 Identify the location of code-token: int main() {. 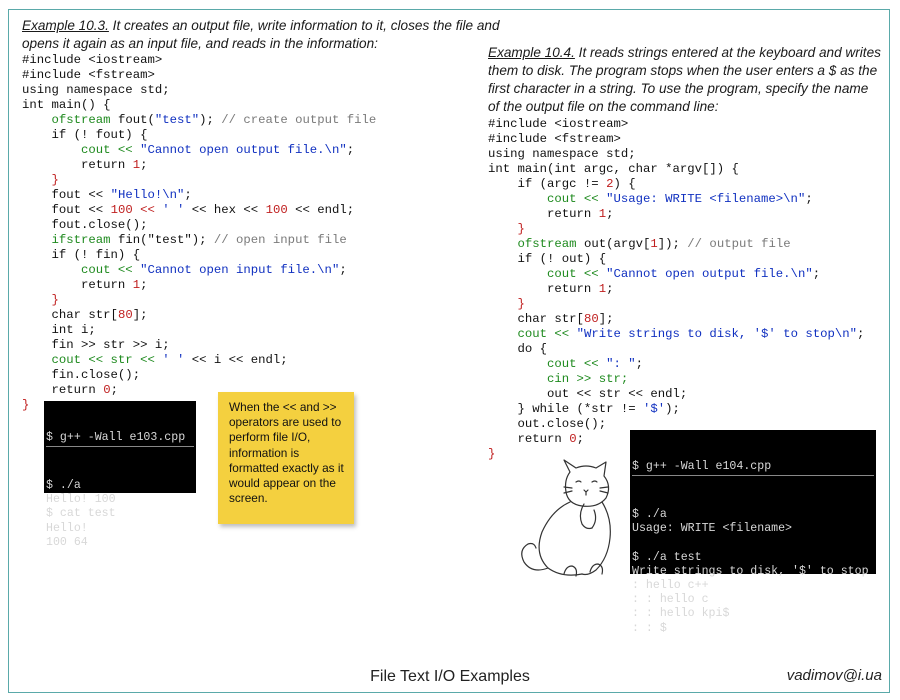
(66, 105).